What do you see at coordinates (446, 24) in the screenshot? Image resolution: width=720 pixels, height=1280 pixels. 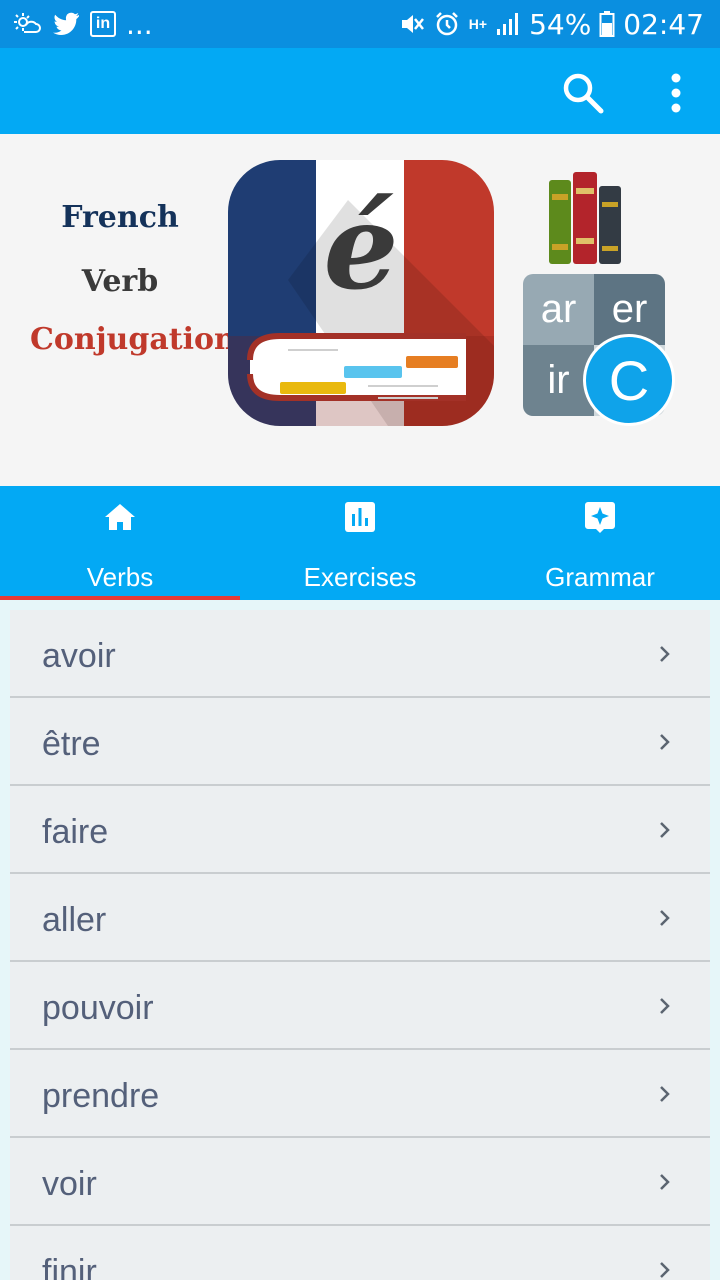 I see `alarm-icon` at bounding box center [446, 24].